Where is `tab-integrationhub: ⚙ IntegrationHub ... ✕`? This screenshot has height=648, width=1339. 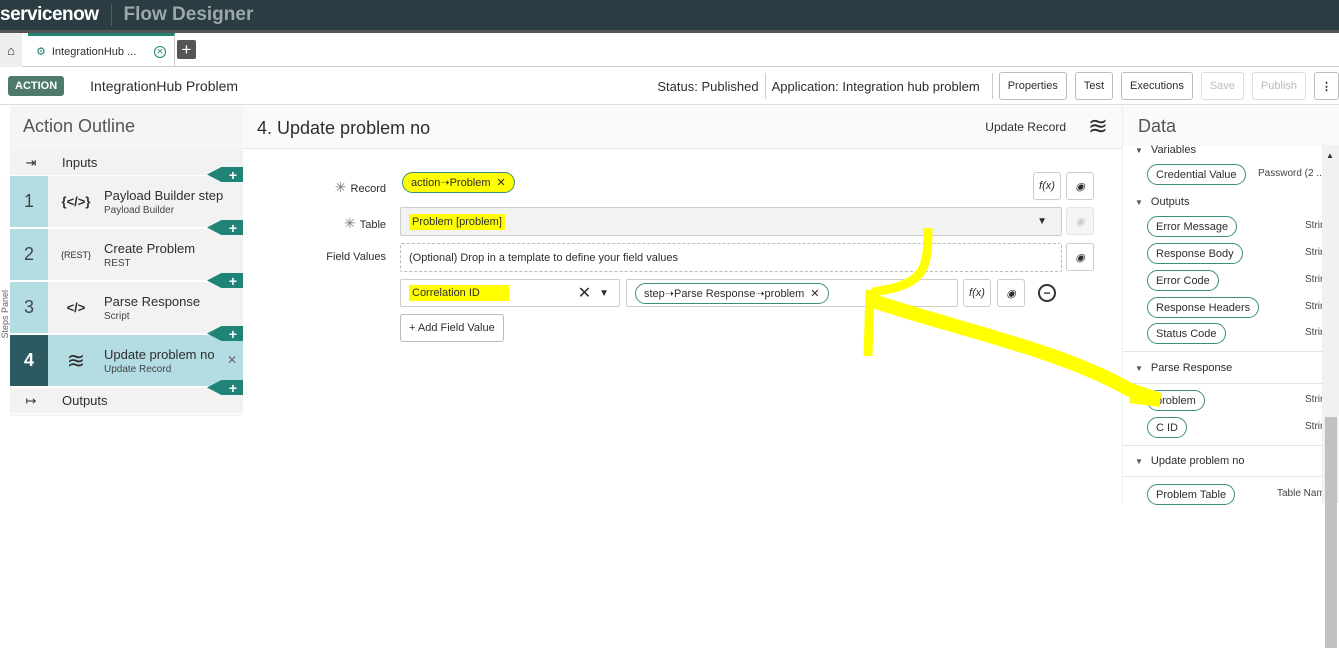
tab-integrationhub: ⚙ IntegrationHub ... ✕ is located at coordinates (101, 50).